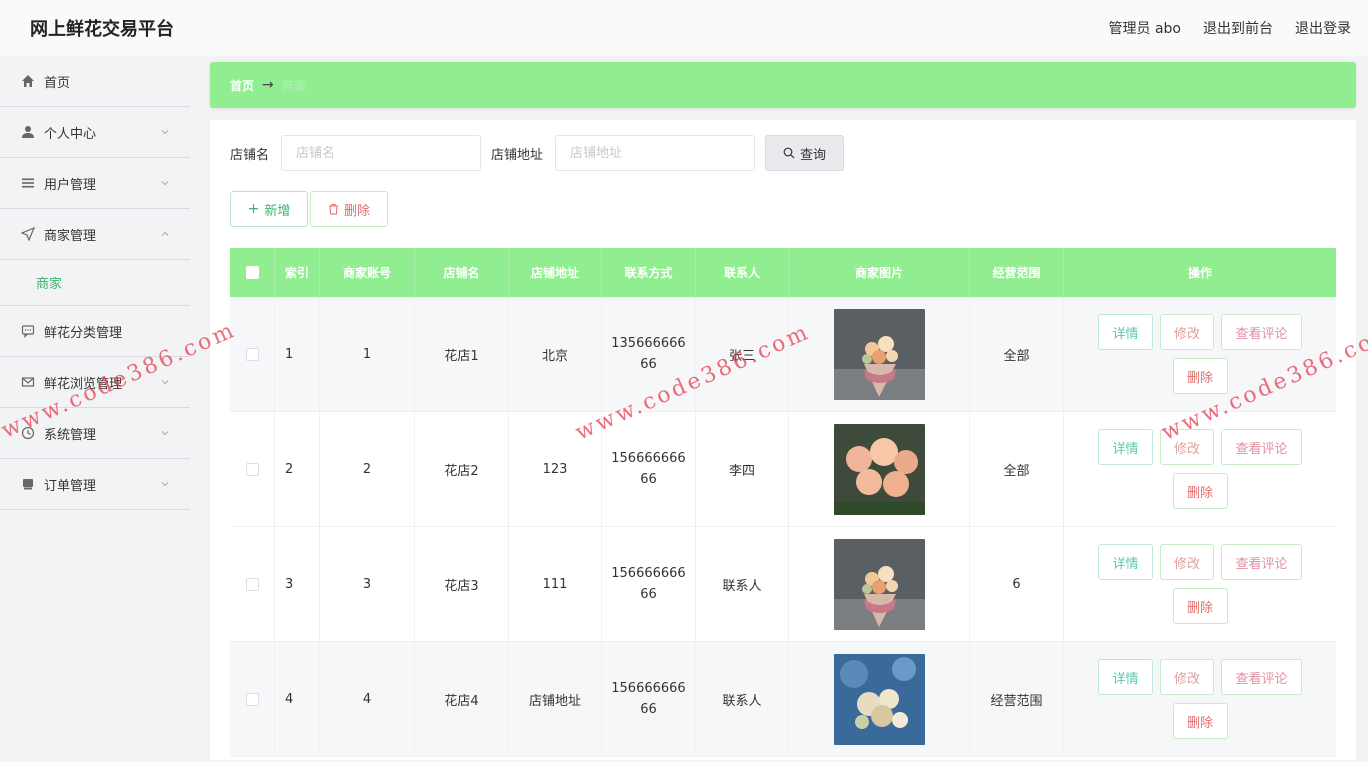 This screenshot has height=762, width=1368. Describe the element at coordinates (649, 272) in the screenshot. I see `column-header-phone: 联系方式` at that location.